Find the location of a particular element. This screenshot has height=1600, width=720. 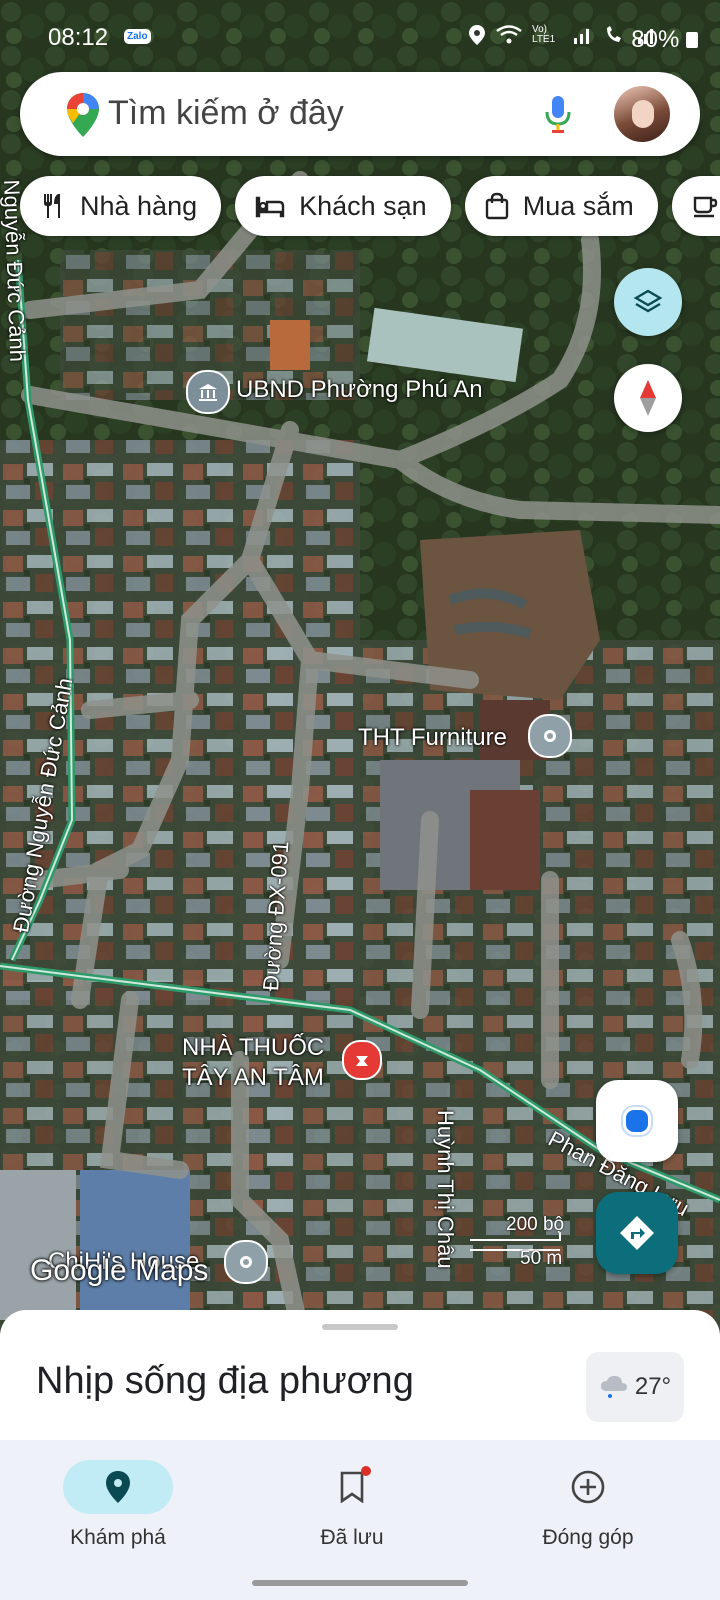

my-location-button is located at coordinates (637, 1121).